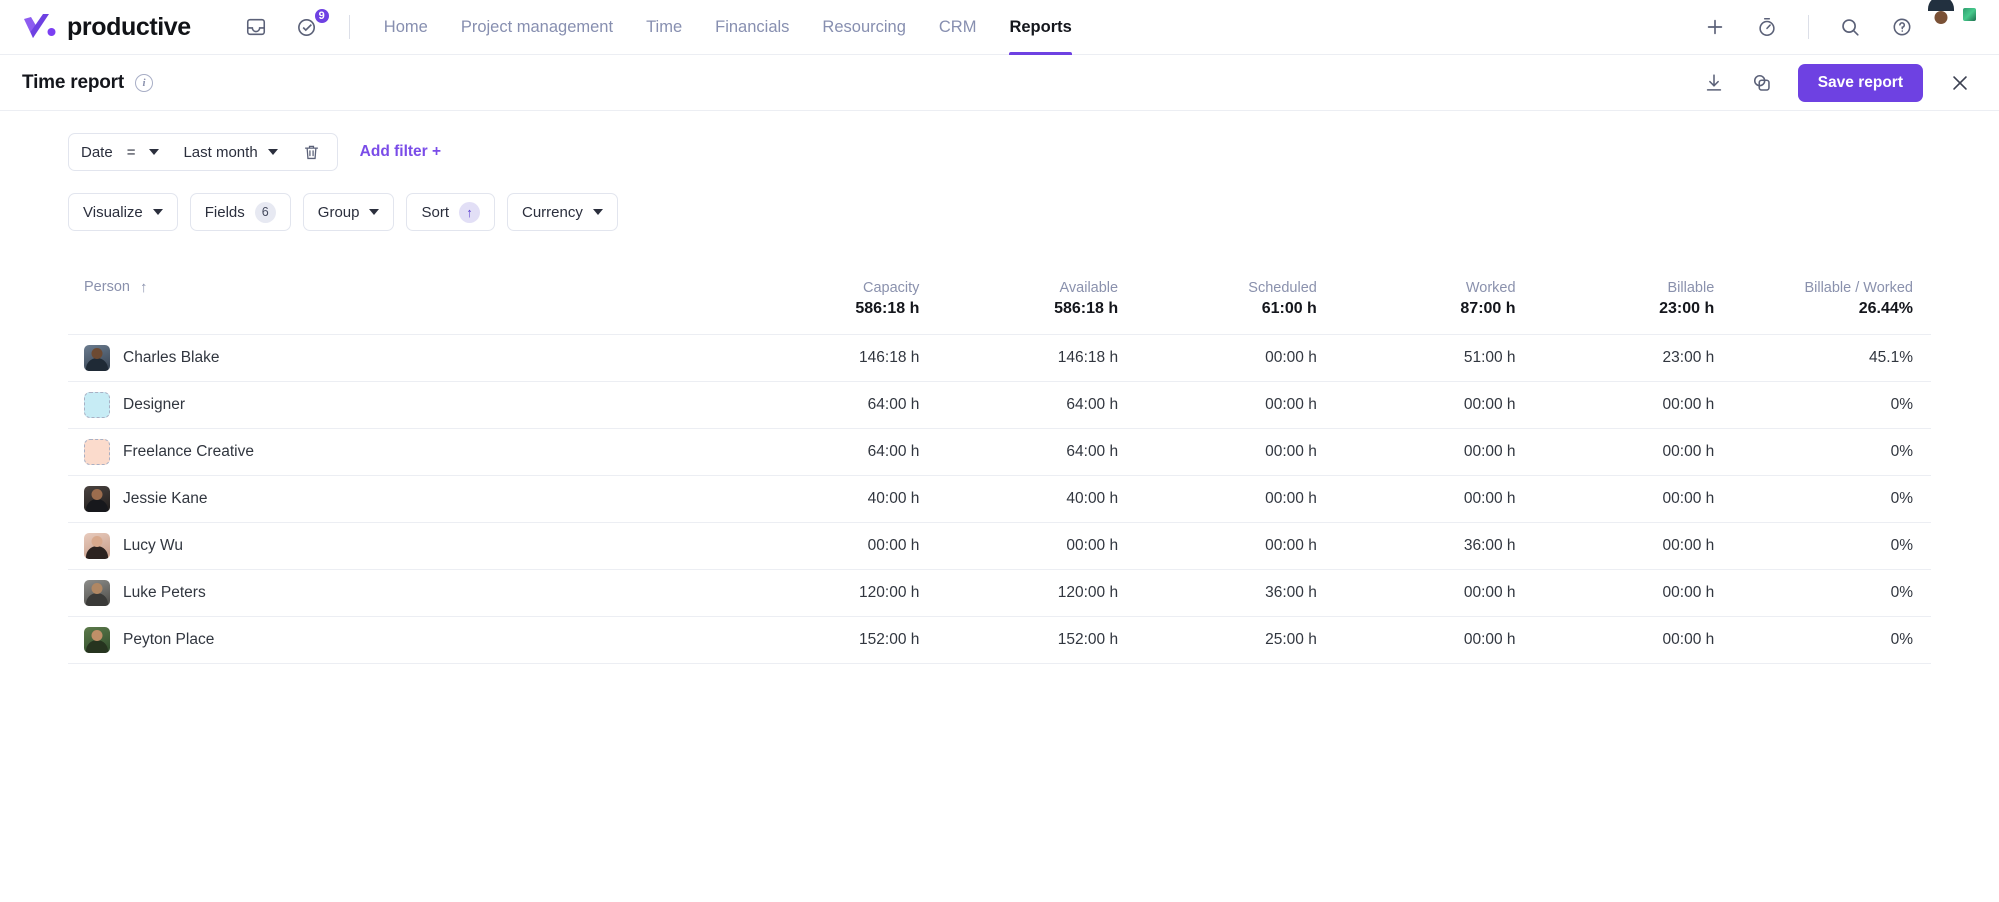  What do you see at coordinates (171, 357) in the screenshot?
I see `person-name: Charles Blake` at bounding box center [171, 357].